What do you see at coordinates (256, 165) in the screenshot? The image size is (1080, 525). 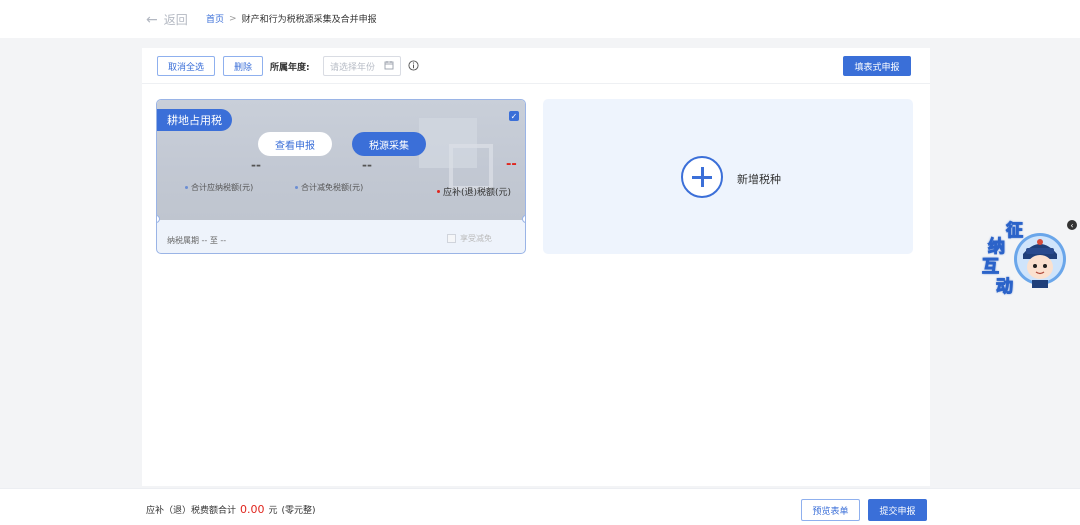 I see `total-payable-value: --` at bounding box center [256, 165].